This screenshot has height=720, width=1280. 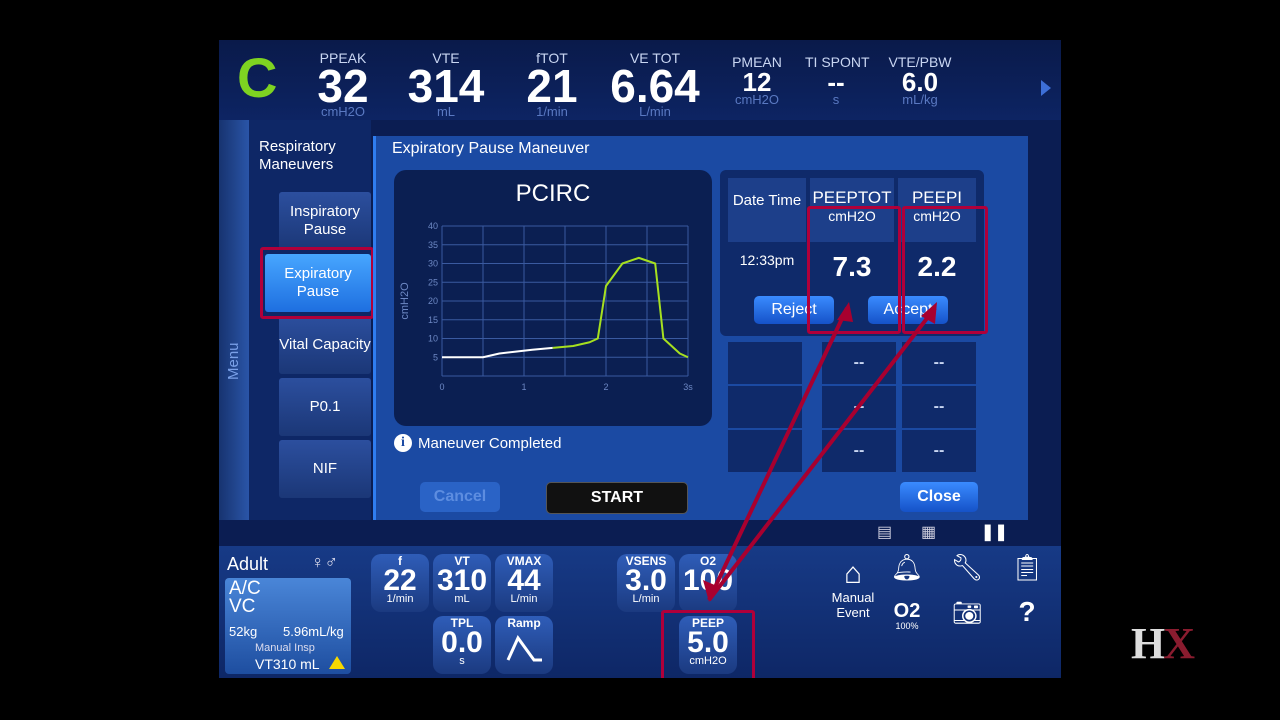 I want to click on screen-layout-icon: ▤, so click(x=884, y=532).